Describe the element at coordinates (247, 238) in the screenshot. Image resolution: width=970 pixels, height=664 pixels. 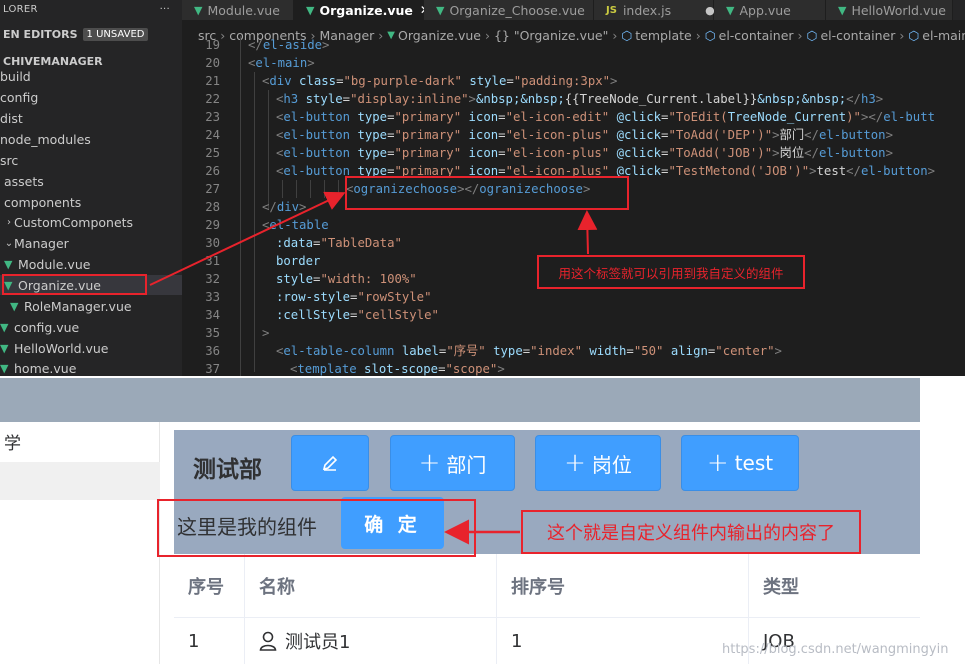
I see `arrow-explorer-to-code` at that location.